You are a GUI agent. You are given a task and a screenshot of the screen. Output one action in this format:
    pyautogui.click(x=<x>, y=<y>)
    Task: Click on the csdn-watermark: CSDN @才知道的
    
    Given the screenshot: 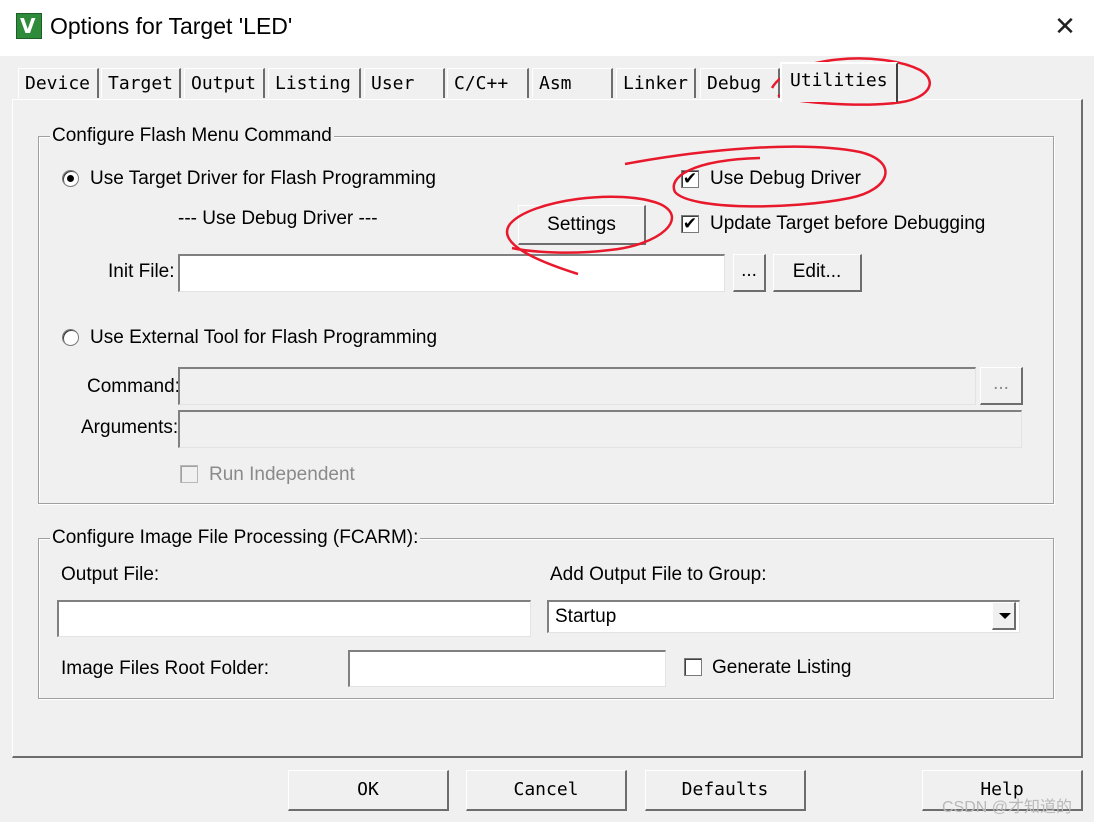 What is the action you would take?
    pyautogui.click(x=1007, y=807)
    